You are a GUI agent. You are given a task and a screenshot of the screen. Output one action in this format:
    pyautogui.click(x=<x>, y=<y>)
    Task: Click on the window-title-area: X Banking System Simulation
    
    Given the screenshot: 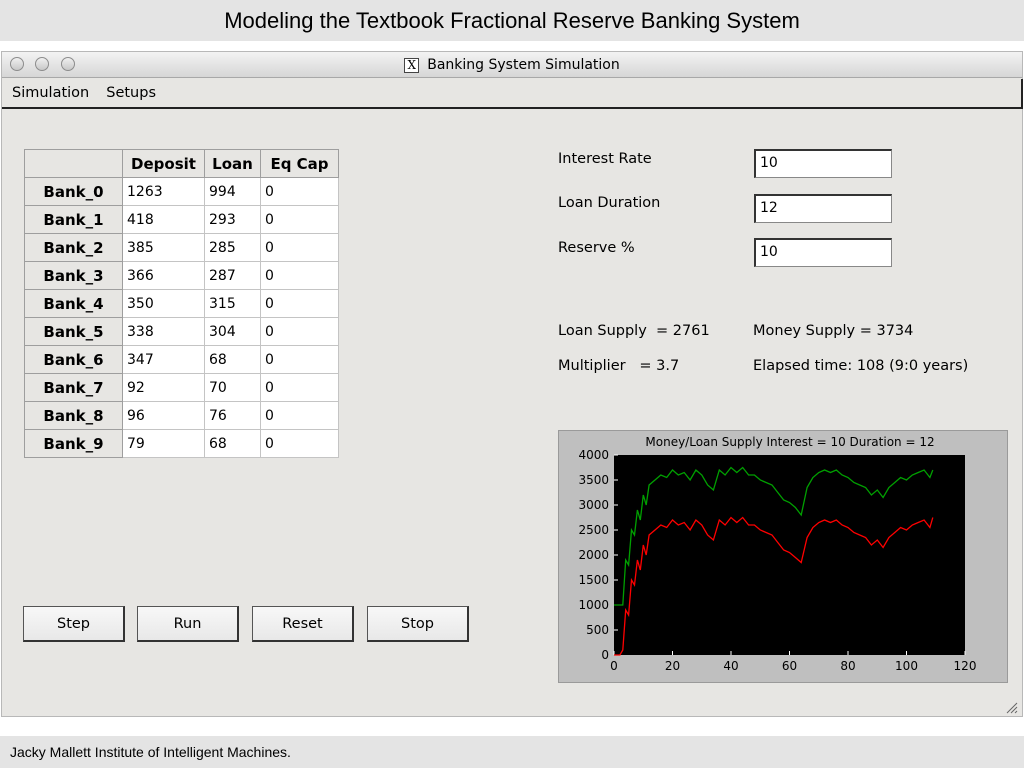 What is the action you would take?
    pyautogui.click(x=512, y=65)
    